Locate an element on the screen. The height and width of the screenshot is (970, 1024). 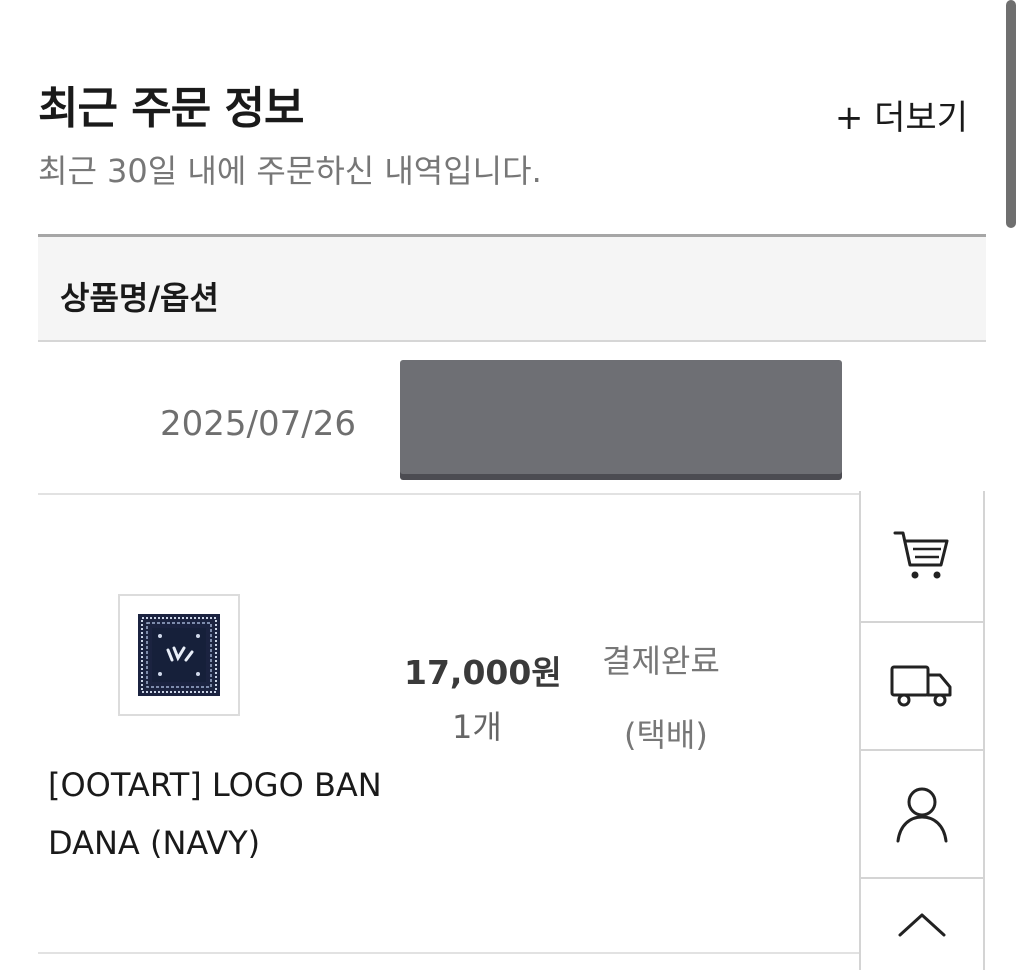
product-name: [OOTART] LOGO BANDANA (NAVY) is located at coordinates (218, 814).